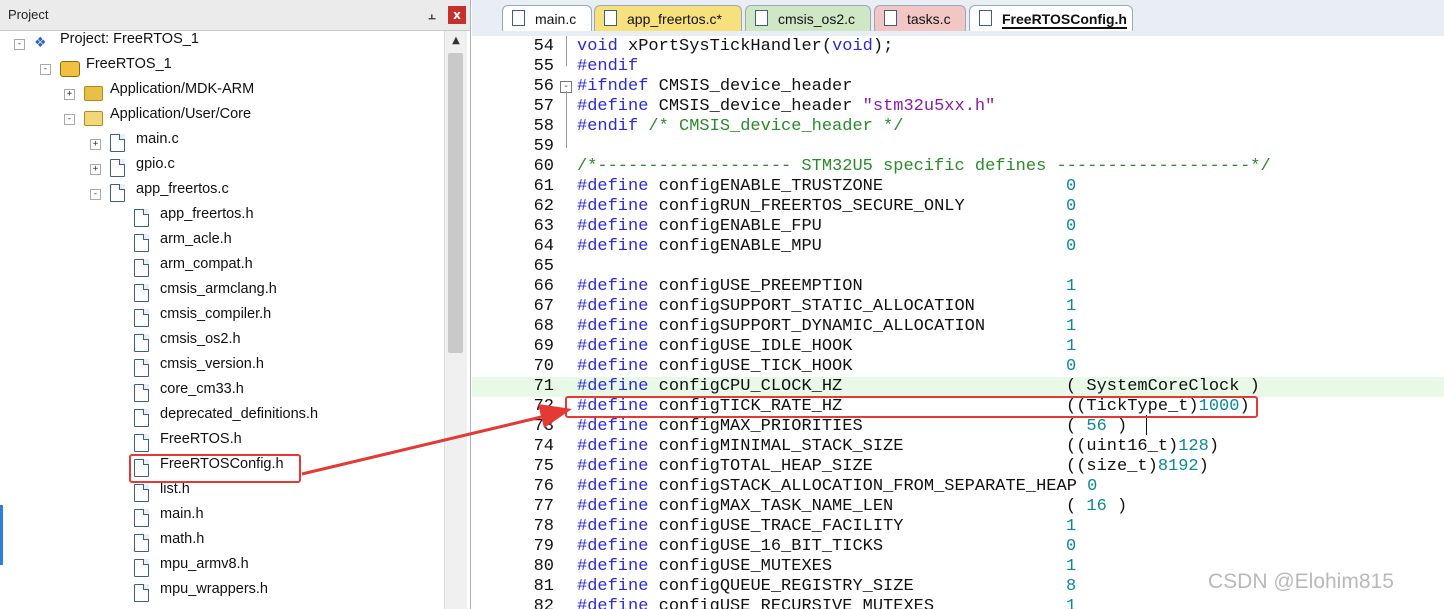  What do you see at coordinates (958, 527) in the screenshot?
I see `code-line: 78 #define configUSE_TRACE_FACILITY 1` at bounding box center [958, 527].